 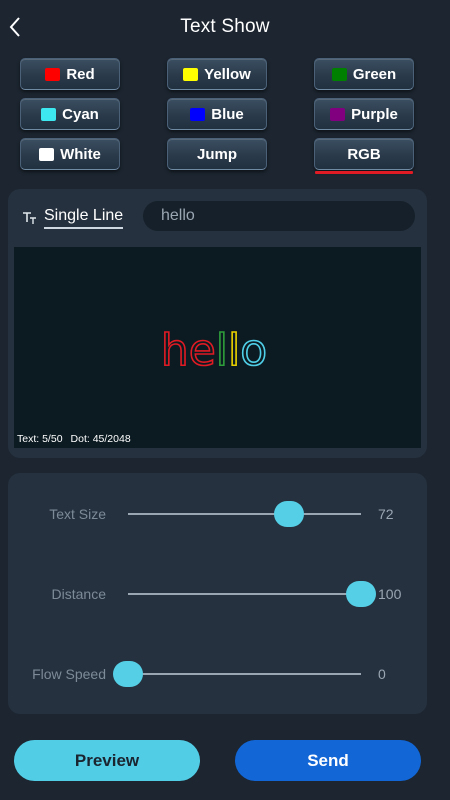 I want to click on svg-text: hello, so click(x=214, y=350).